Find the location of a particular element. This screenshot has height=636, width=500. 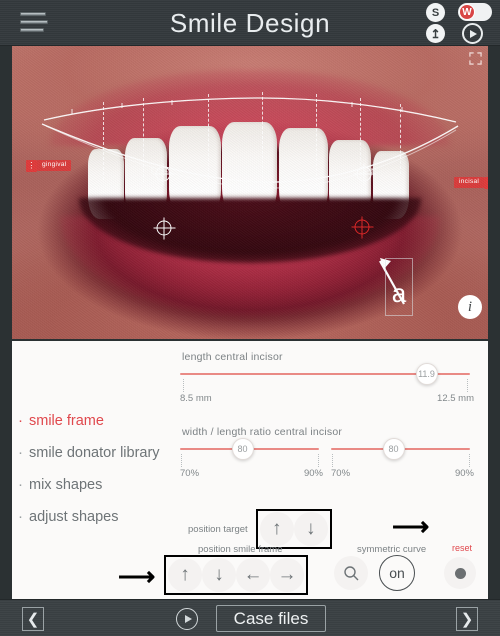

slider-ratio-left: 80 70% 90% is located at coordinates (251, 460).